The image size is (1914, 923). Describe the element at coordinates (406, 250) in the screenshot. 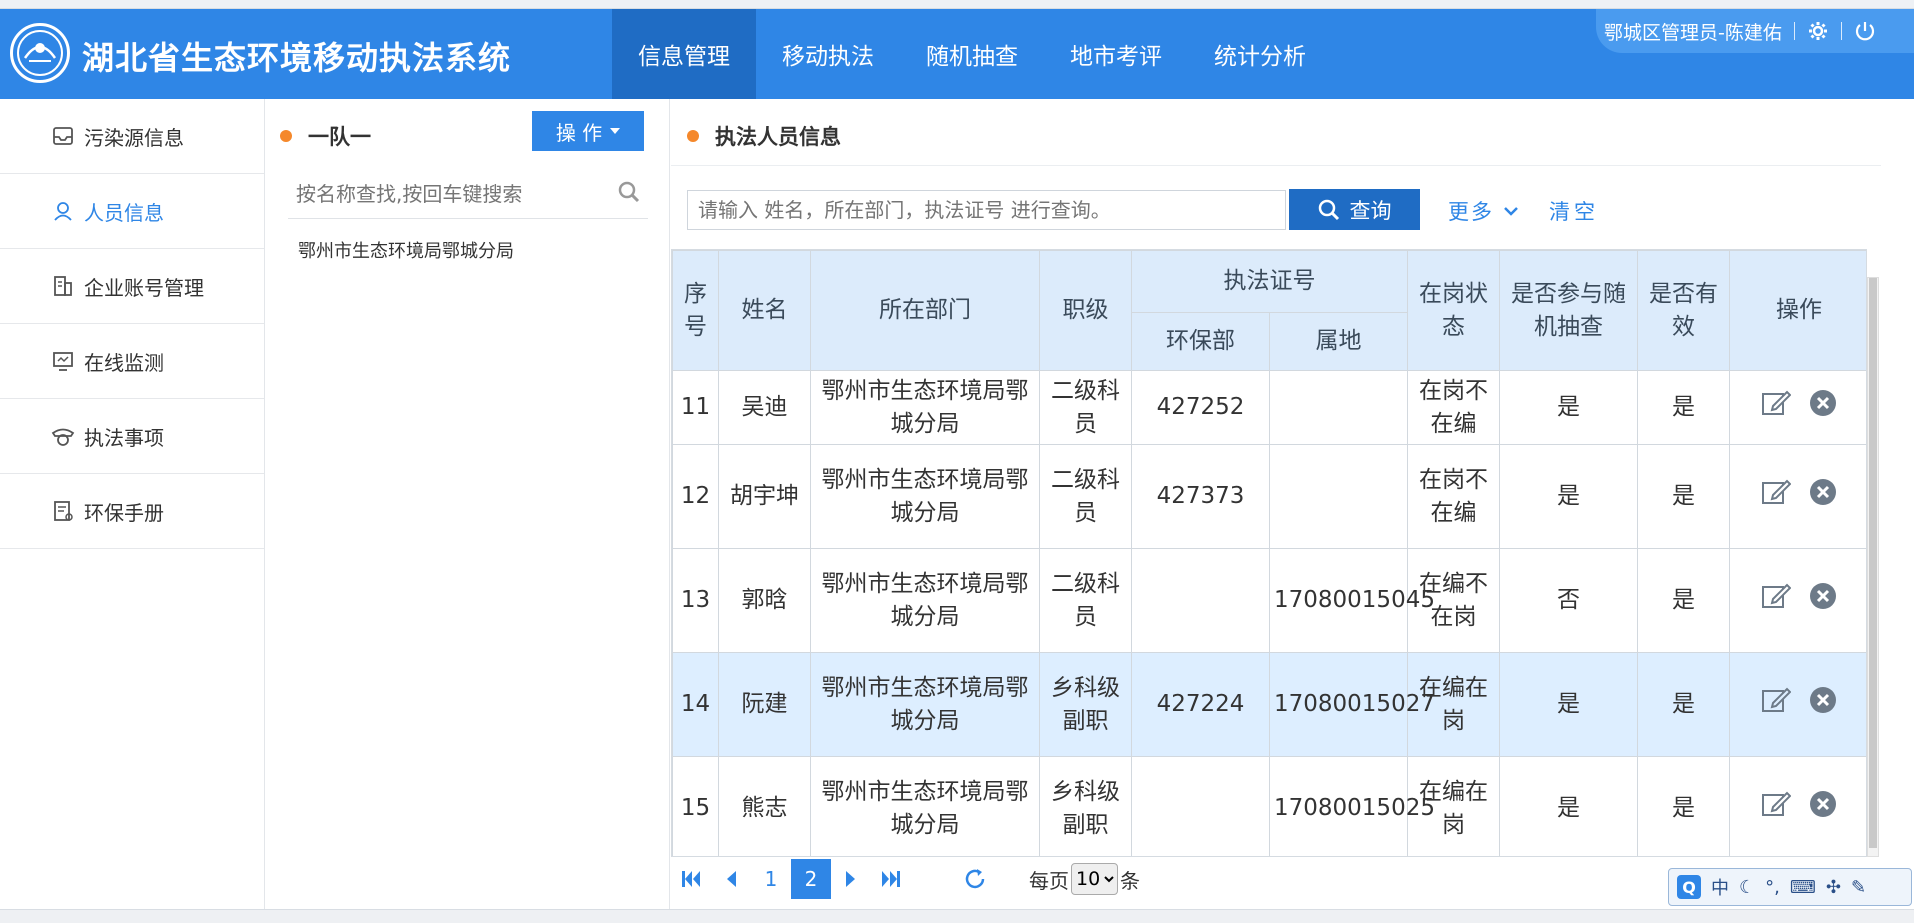

I see `tree-item-org: 鄂州市生态环境局鄂城分局` at that location.